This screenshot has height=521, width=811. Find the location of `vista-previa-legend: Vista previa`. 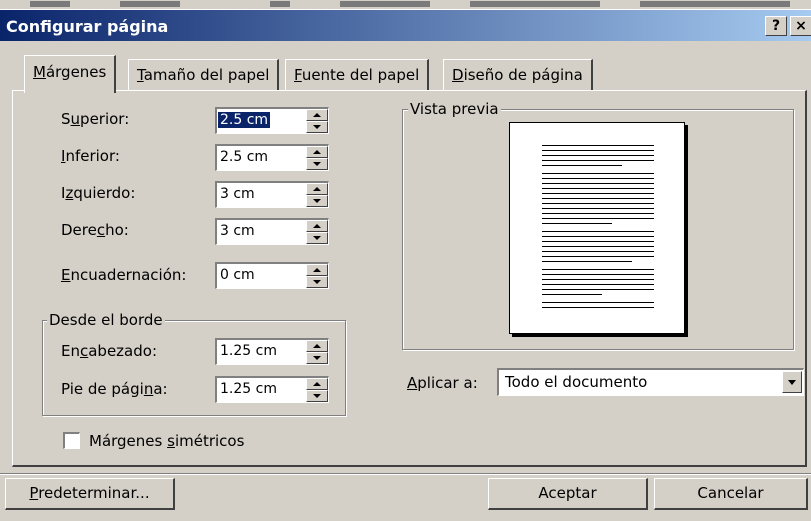

vista-previa-legend: Vista previa is located at coordinates (454, 109).